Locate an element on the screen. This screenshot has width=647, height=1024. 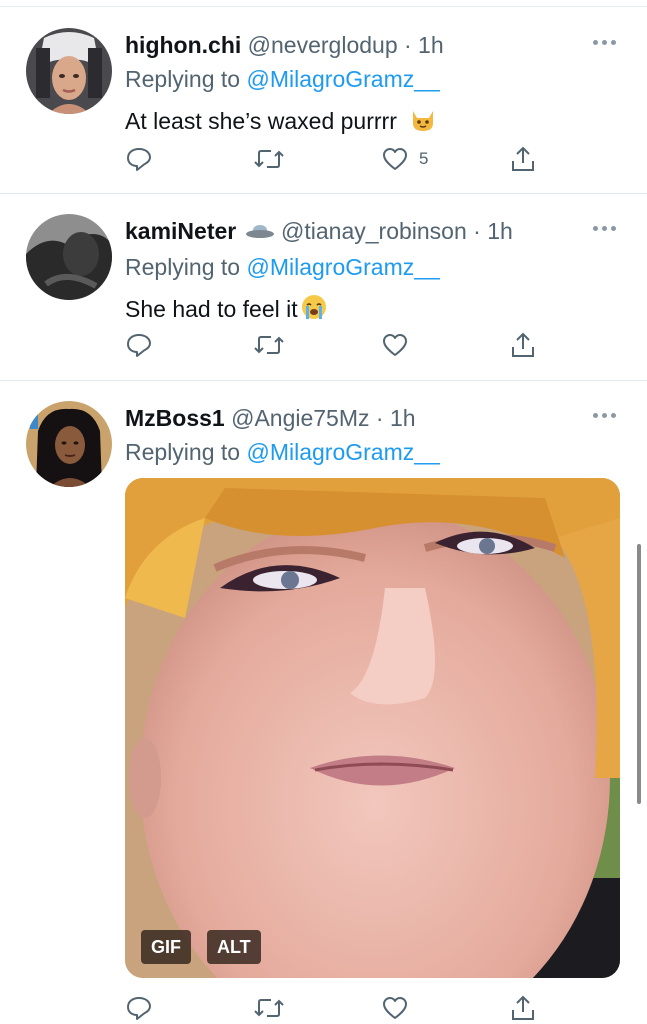
display-name: highon.chi is located at coordinates (183, 45).